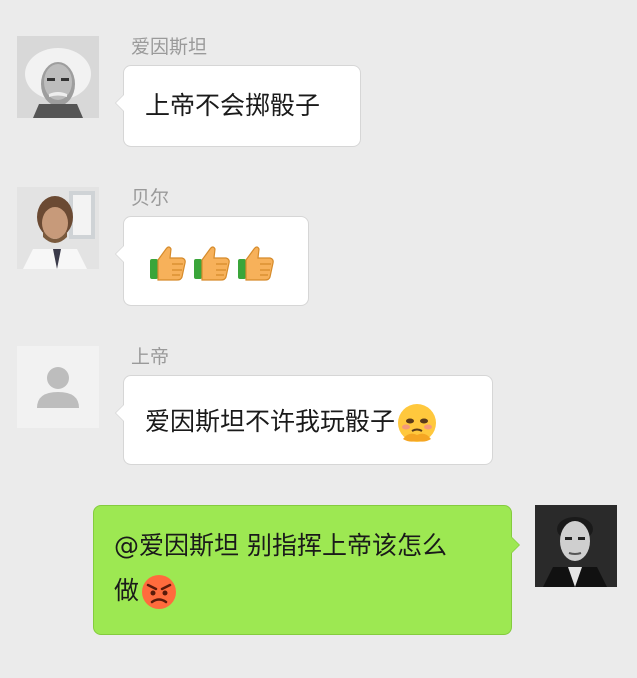  I want to click on avatar-einstein, so click(58, 77).